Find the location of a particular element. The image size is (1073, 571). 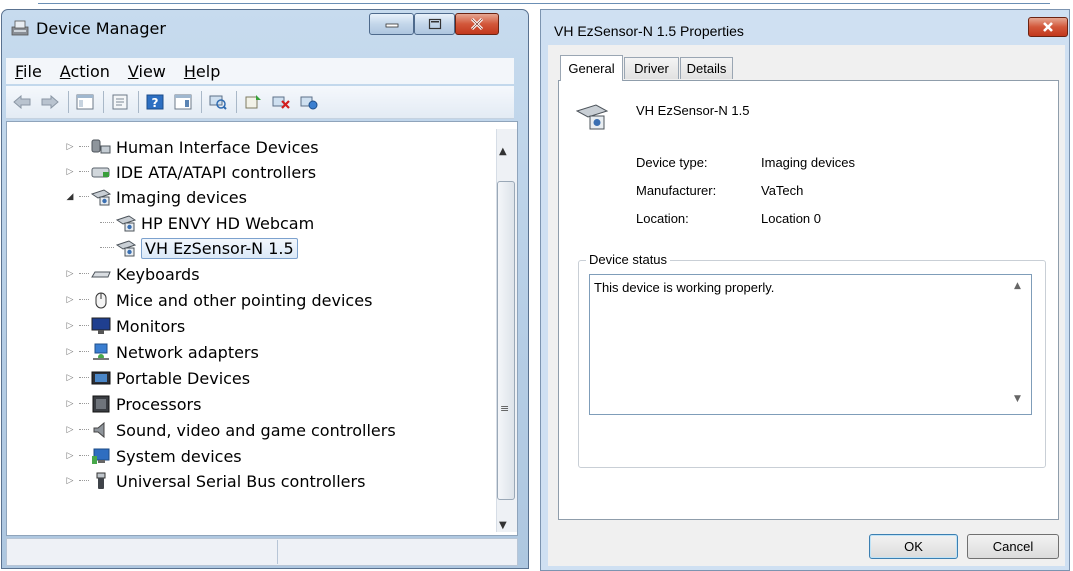

tree-item-label: Network adapters is located at coordinates (187, 352).